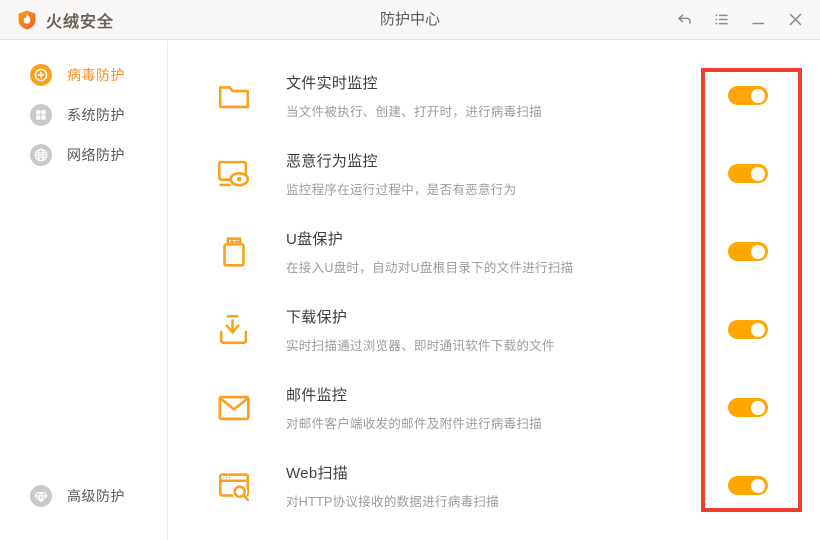 Image resolution: width=820 pixels, height=540 pixels. What do you see at coordinates (234, 174) in the screenshot?
I see `behavior-monitor-icon` at bounding box center [234, 174].